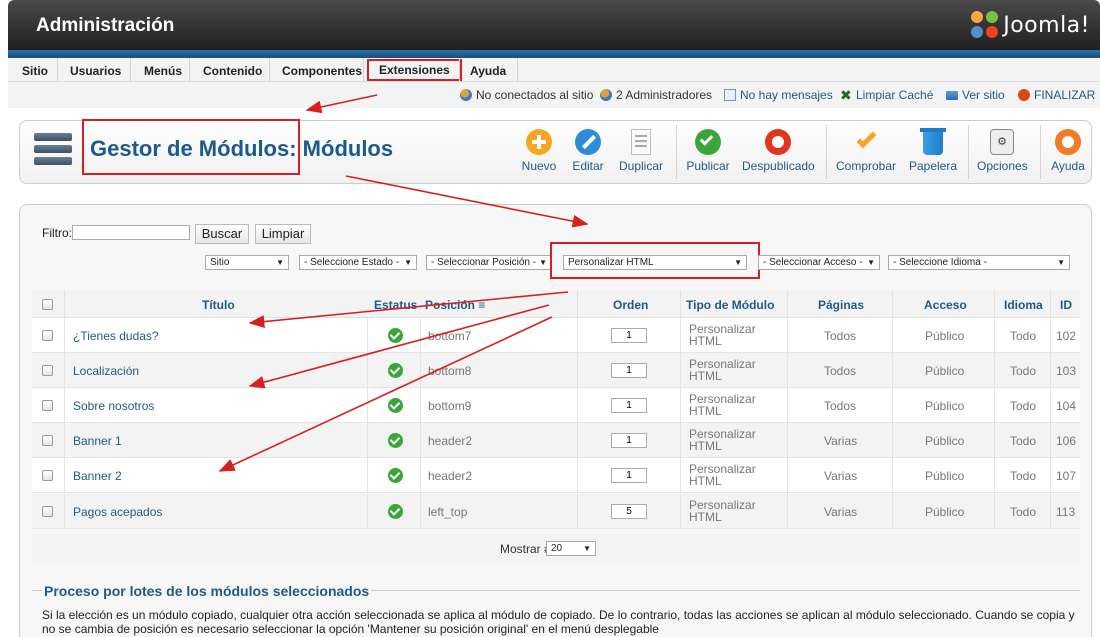  Describe the element at coordinates (488, 71) in the screenshot. I see `menu-ayuda: Ayuda` at that location.